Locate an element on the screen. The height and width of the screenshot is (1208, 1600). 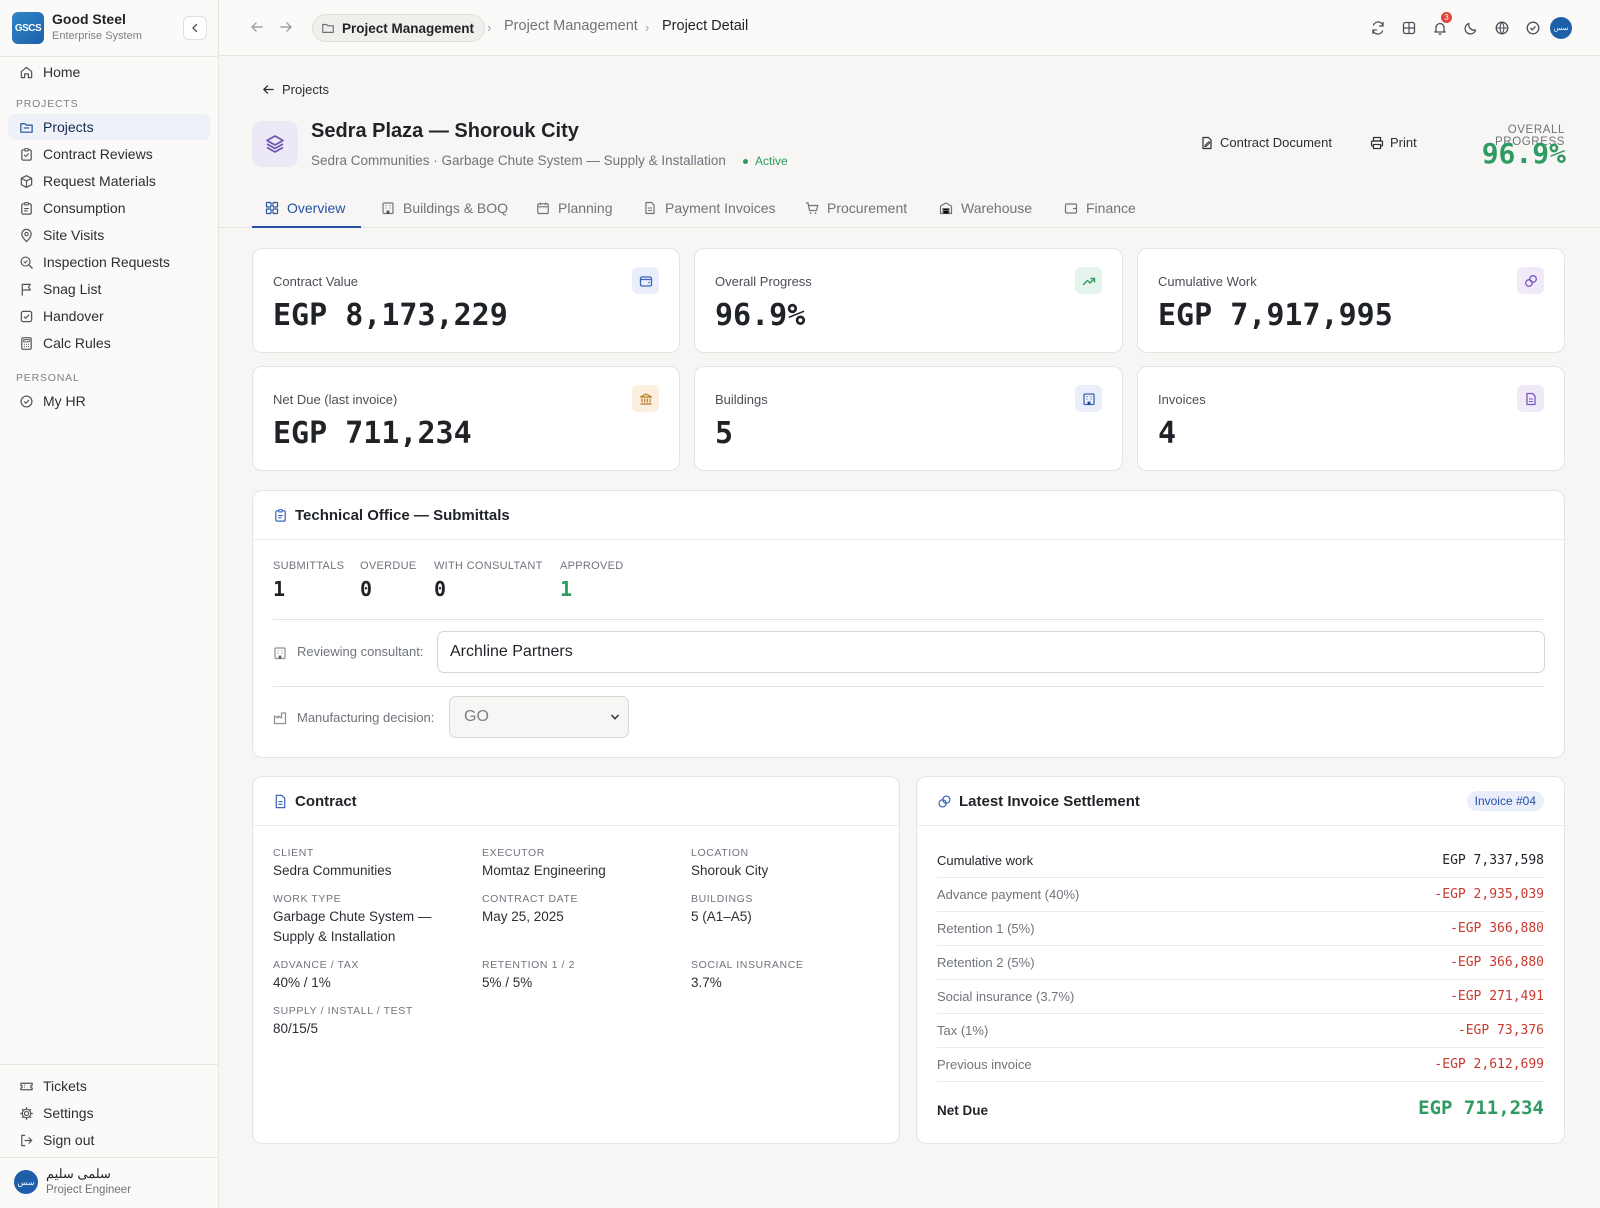
tab-planning: Planning is located at coordinates (574, 208).